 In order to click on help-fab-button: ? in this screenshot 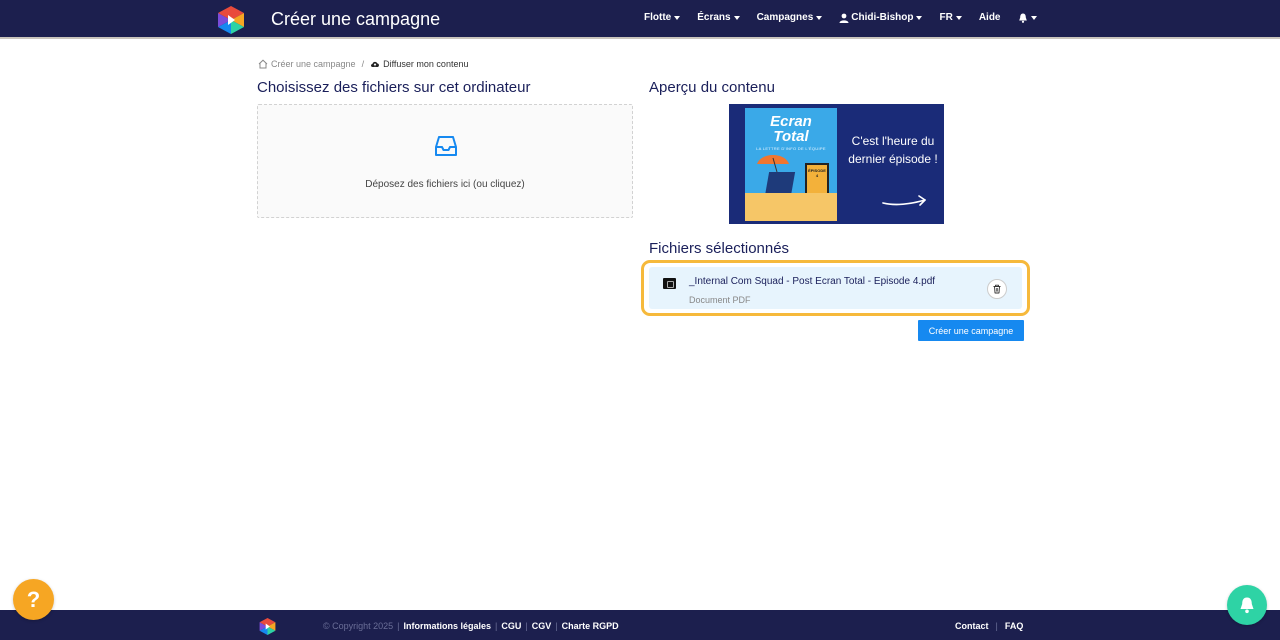, I will do `click(33, 599)`.